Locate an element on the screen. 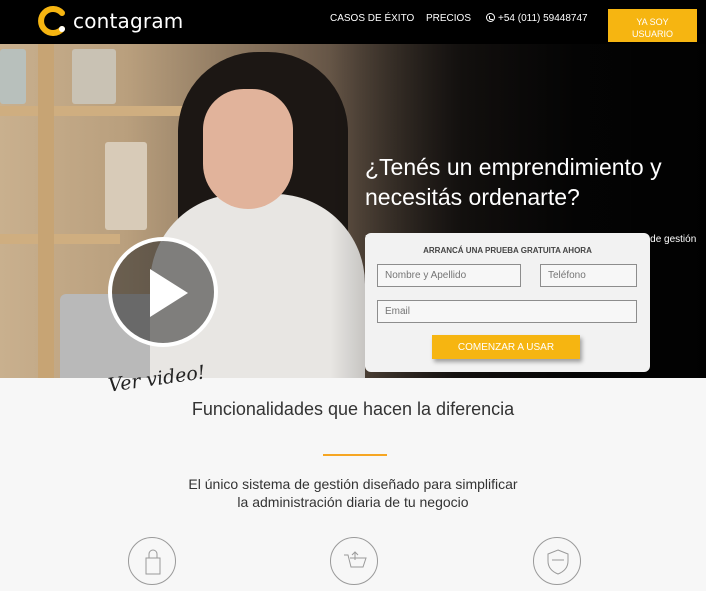  whatsapp-icon is located at coordinates (490, 17).